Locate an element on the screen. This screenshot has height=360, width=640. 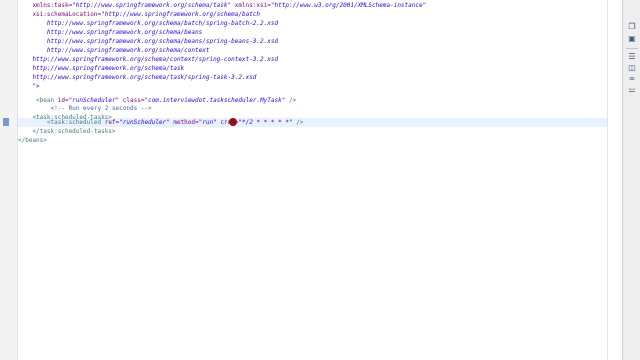
code-line: </beans> is located at coordinates (32, 140).